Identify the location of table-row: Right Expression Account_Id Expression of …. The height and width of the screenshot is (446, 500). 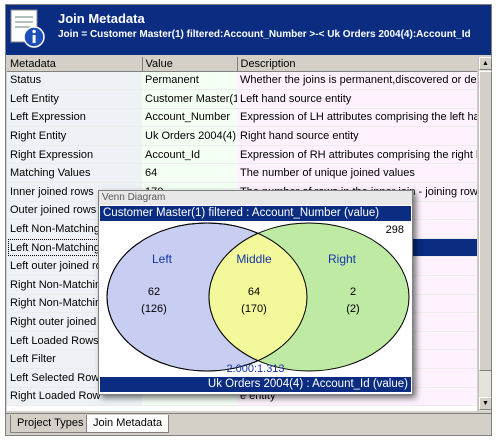
(242, 155).